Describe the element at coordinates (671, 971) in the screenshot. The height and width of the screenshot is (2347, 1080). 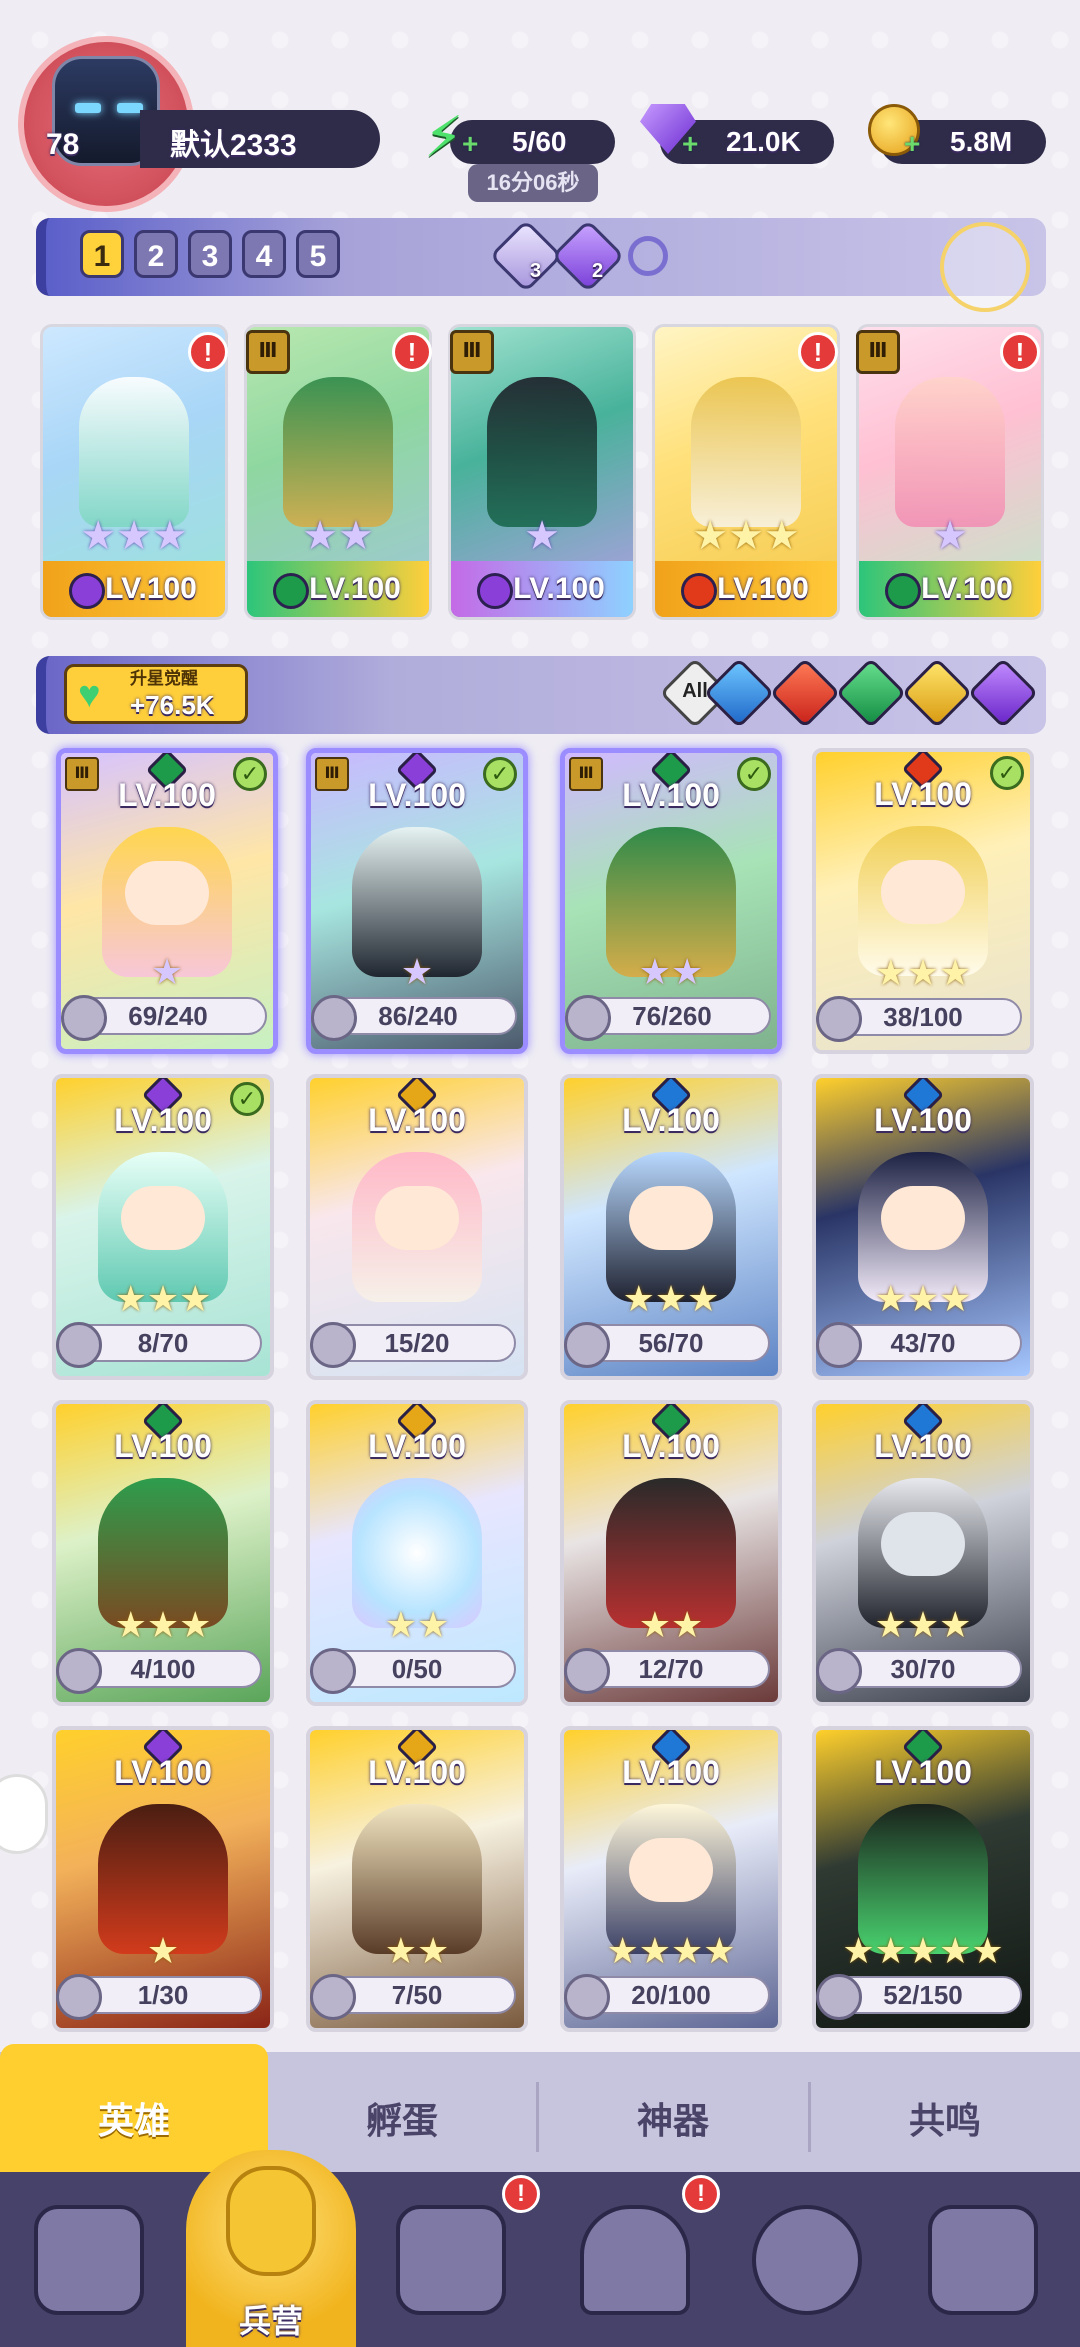
I see `hero-stars: ★★` at that location.